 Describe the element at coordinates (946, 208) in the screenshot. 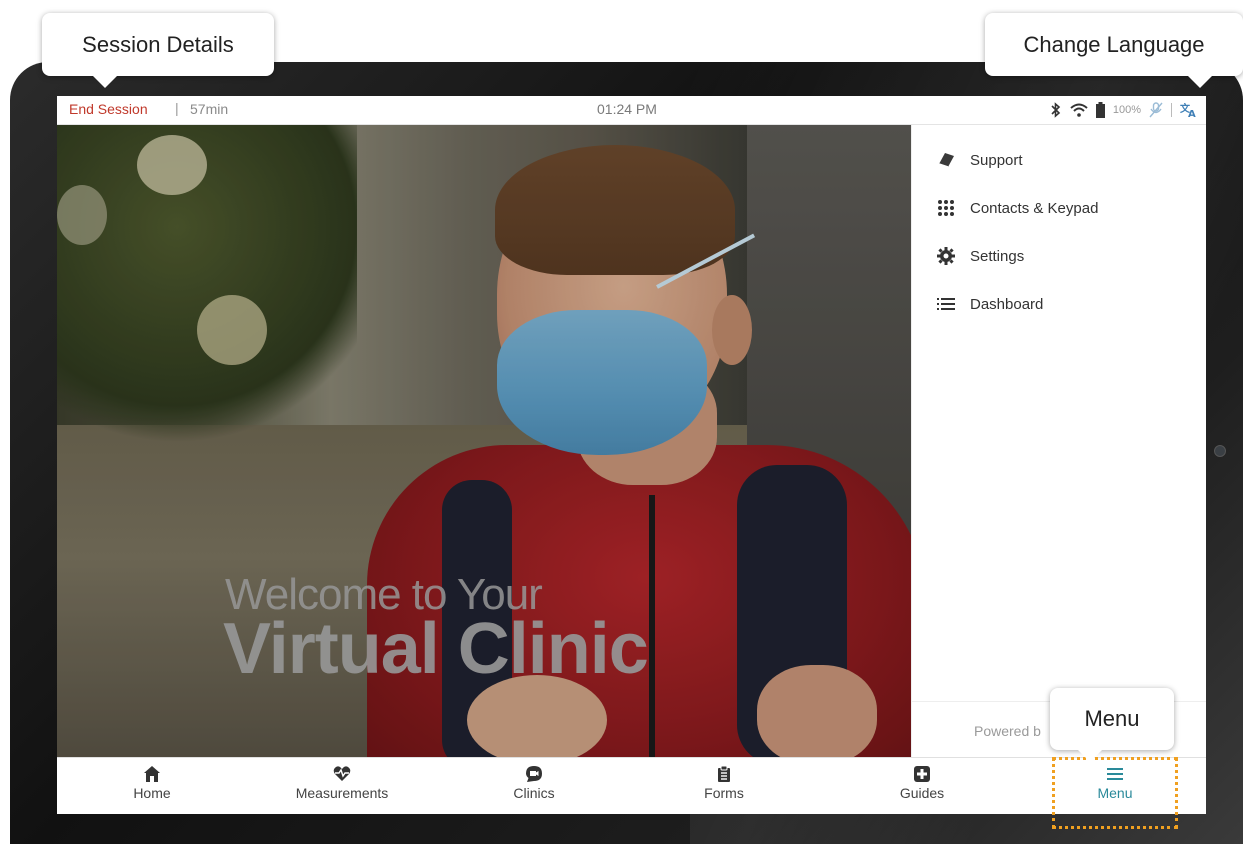

I see `keypad-icon` at that location.